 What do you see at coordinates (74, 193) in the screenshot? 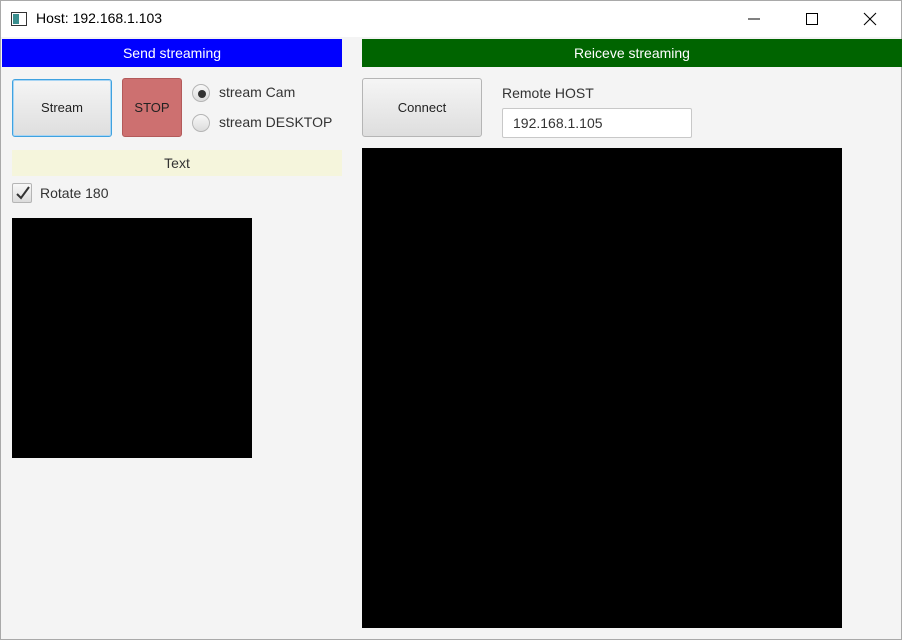
I see `rotate-180-label: Rotate 180` at bounding box center [74, 193].